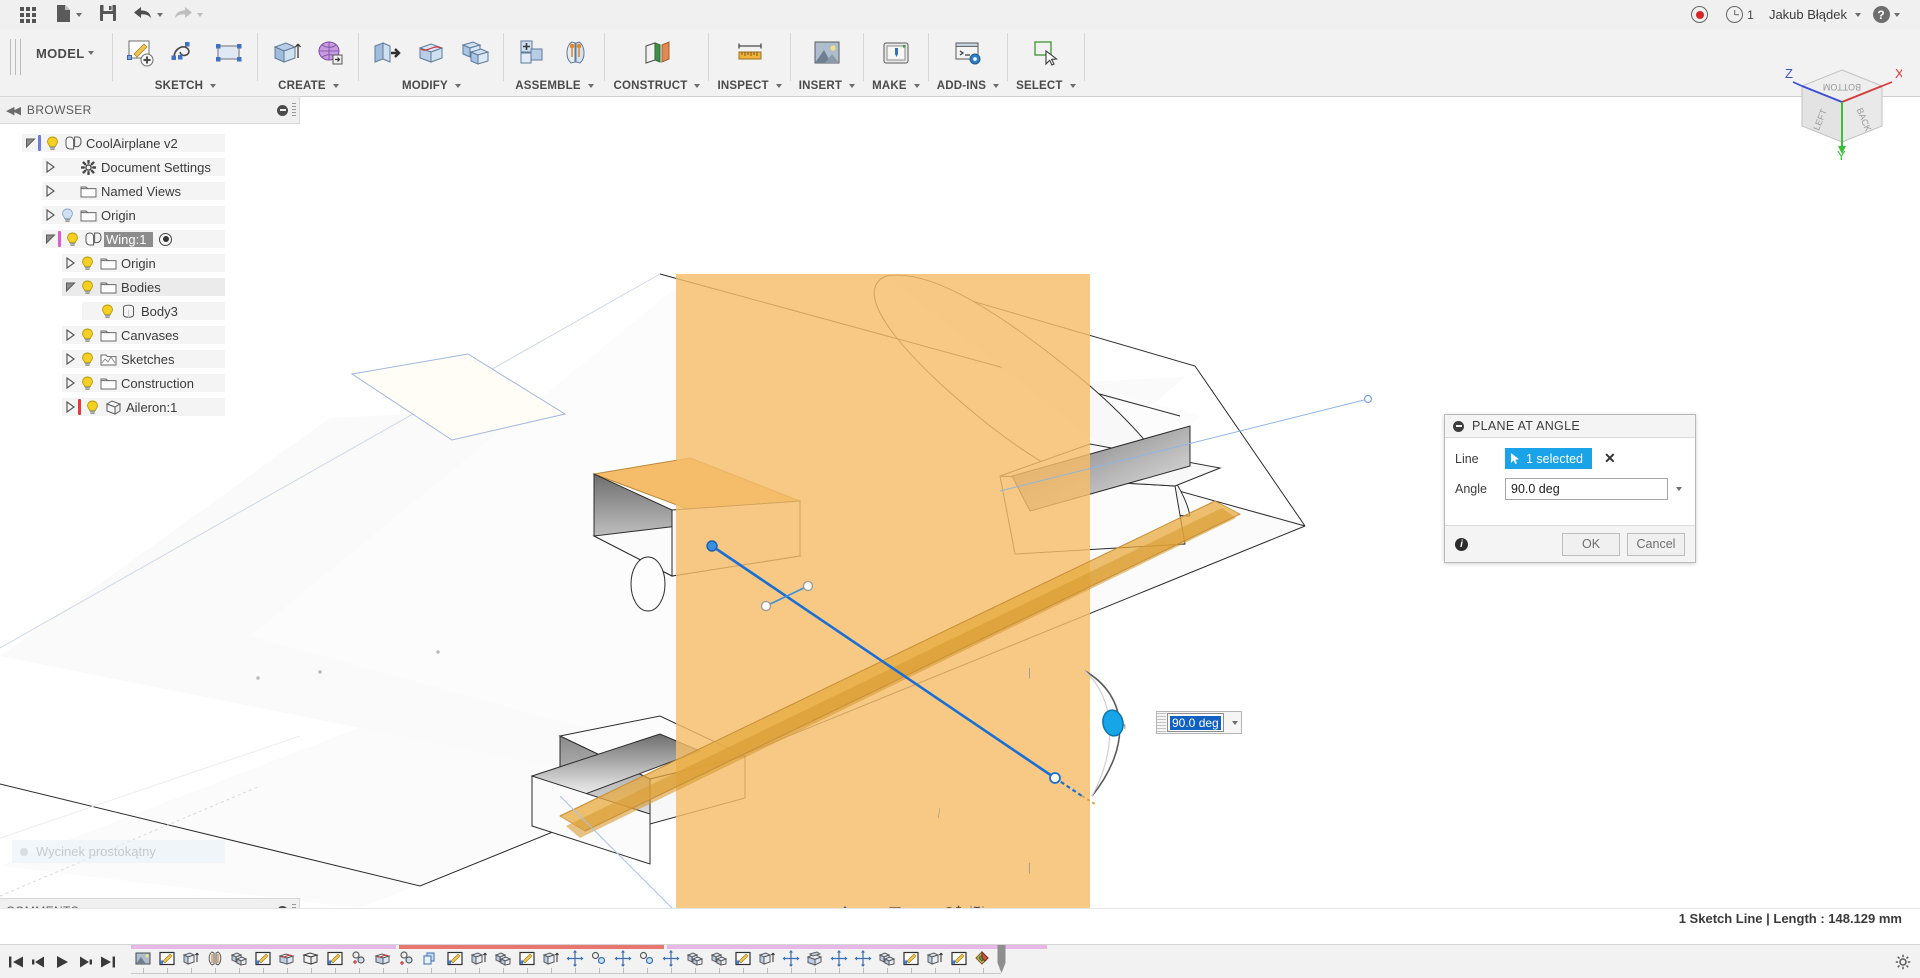  What do you see at coordinates (150, 407) in the screenshot?
I see `tree-item-aileron-1: Aileron:1` at bounding box center [150, 407].